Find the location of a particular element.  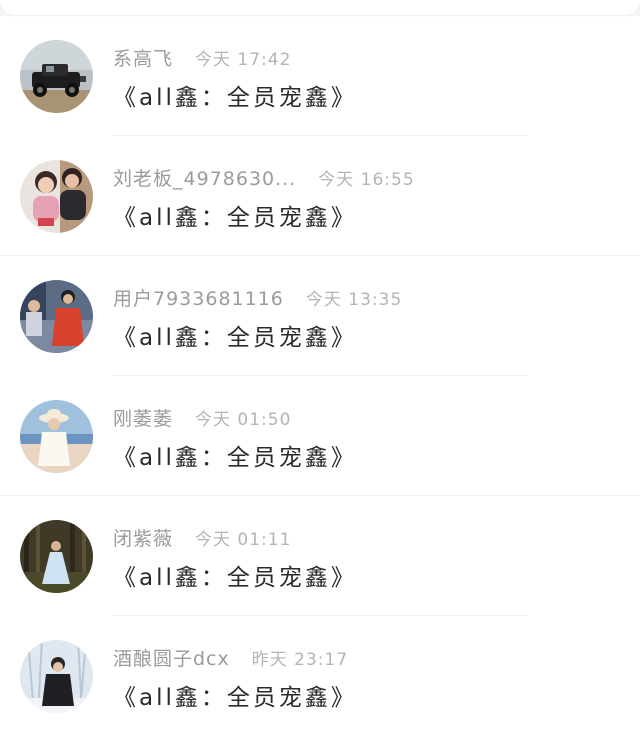

comment-meta: 系高飞 今天 17:42 is located at coordinates (202, 57).